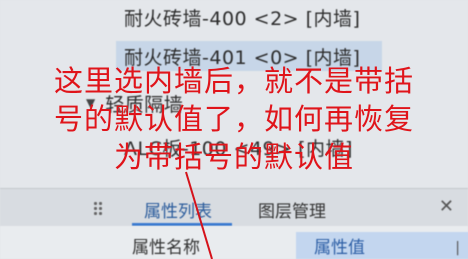 The image size is (468, 259). I want to click on annotation-line: 号的默认值了，如何再恢复, so click(233, 119).